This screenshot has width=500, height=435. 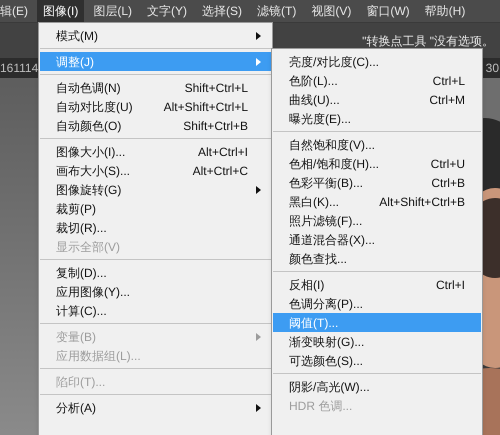 What do you see at coordinates (447, 100) in the screenshot?
I see `shortcut-label: Ctrl+M` at bounding box center [447, 100].